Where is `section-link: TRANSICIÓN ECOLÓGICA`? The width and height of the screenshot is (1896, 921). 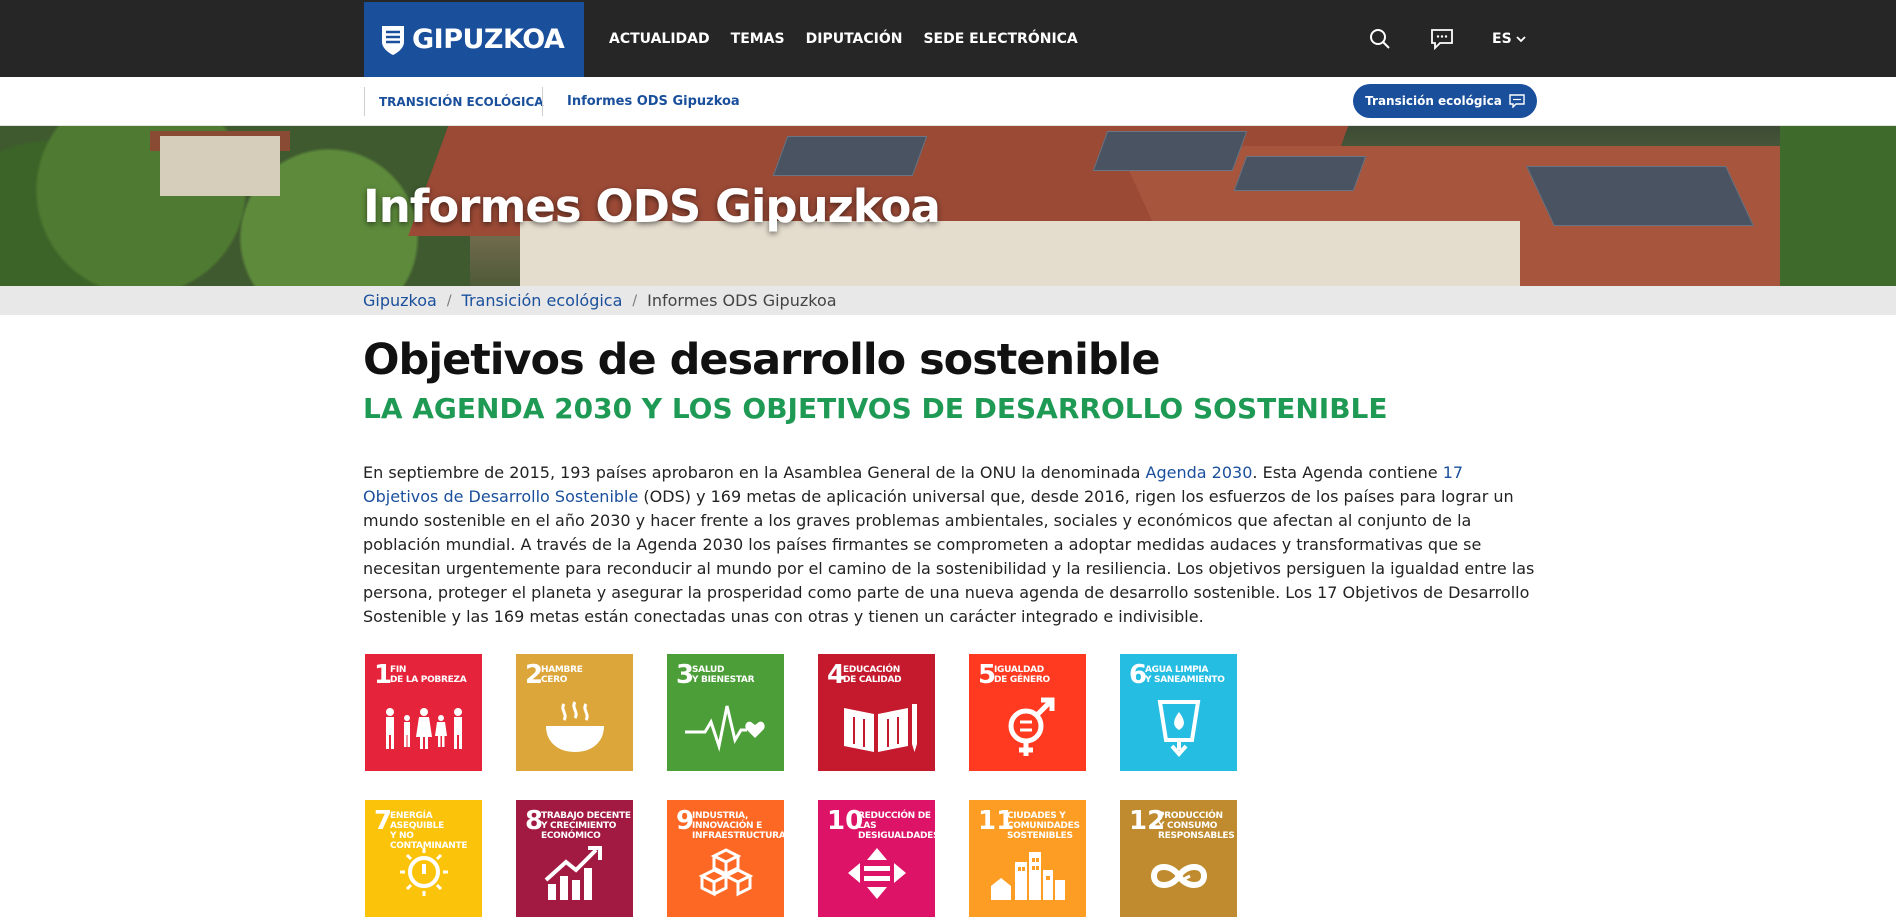
section-link: TRANSICIÓN ECOLÓGICA is located at coordinates (454, 101).